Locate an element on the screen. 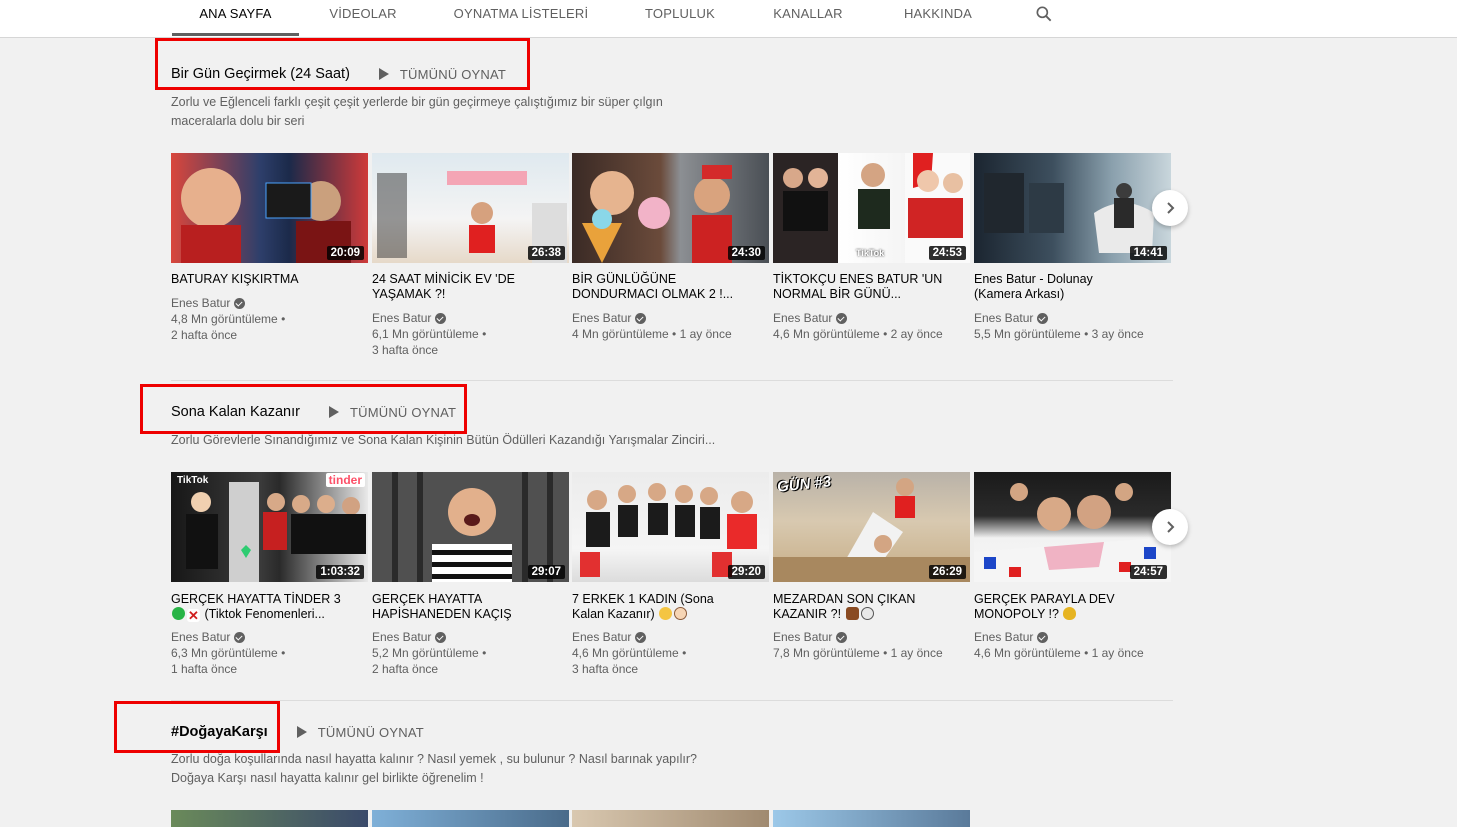 The image size is (1457, 827). view-count: 6,3 Mn görüntüleme • is located at coordinates (228, 653).